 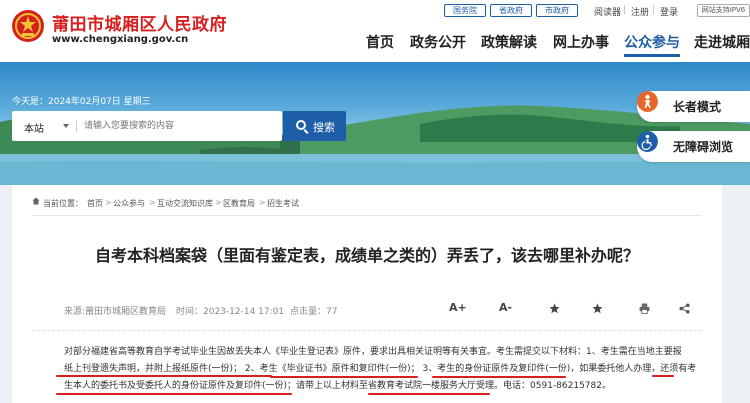 I want to click on breadcrumb-prefix: 当前位置：, so click(x=63, y=203).